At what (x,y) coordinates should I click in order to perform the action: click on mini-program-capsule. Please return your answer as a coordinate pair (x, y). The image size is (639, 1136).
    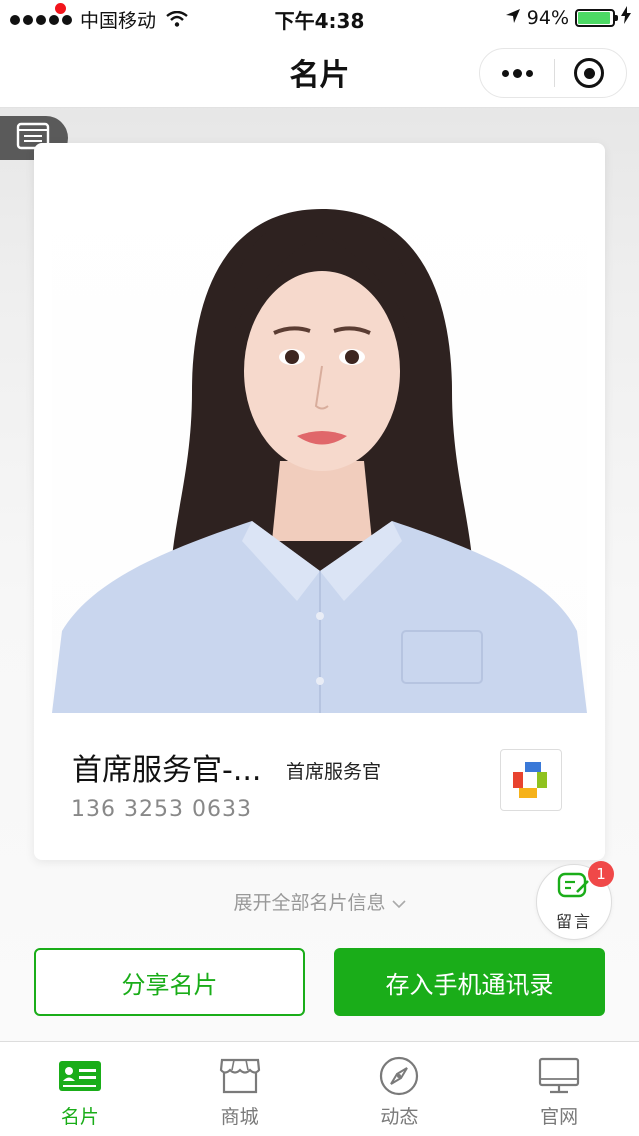
    Looking at the image, I should click on (553, 73).